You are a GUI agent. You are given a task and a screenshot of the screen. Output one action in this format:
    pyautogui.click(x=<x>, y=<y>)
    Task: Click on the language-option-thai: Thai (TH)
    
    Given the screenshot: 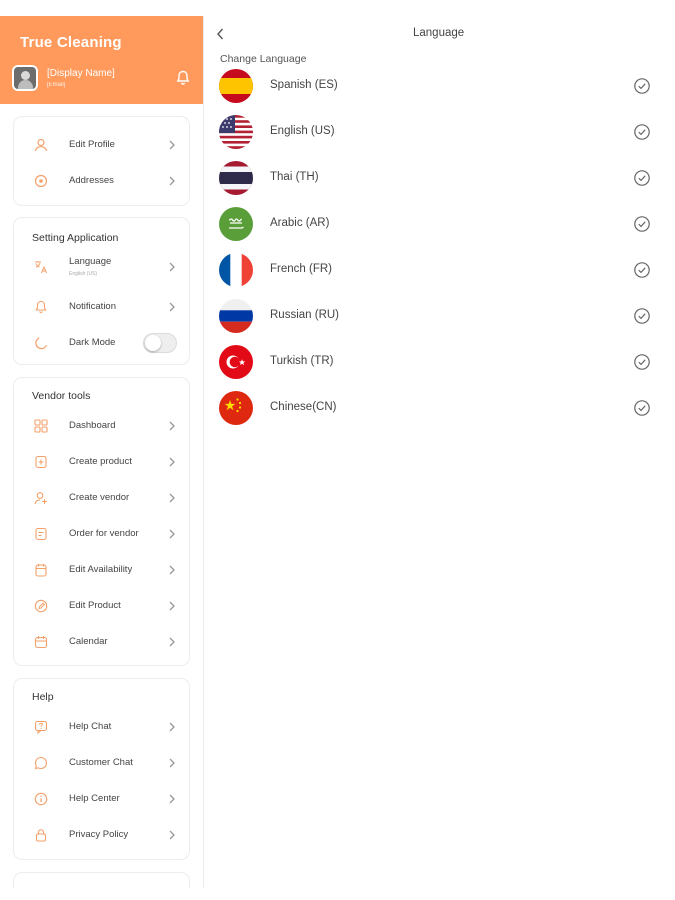 What is the action you would take?
    pyautogui.click(x=438, y=179)
    